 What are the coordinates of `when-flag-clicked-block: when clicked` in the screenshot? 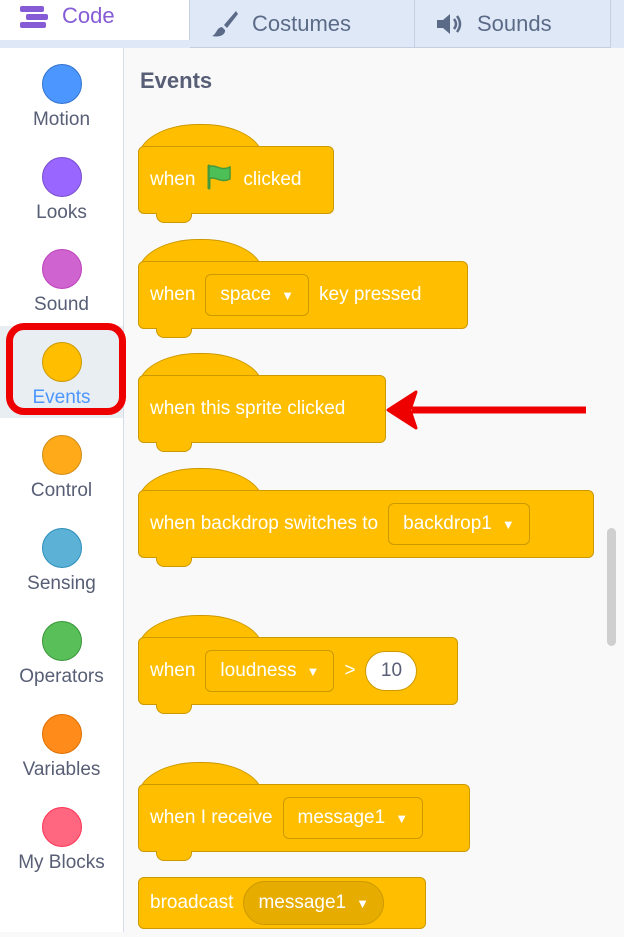 It's located at (238, 173).